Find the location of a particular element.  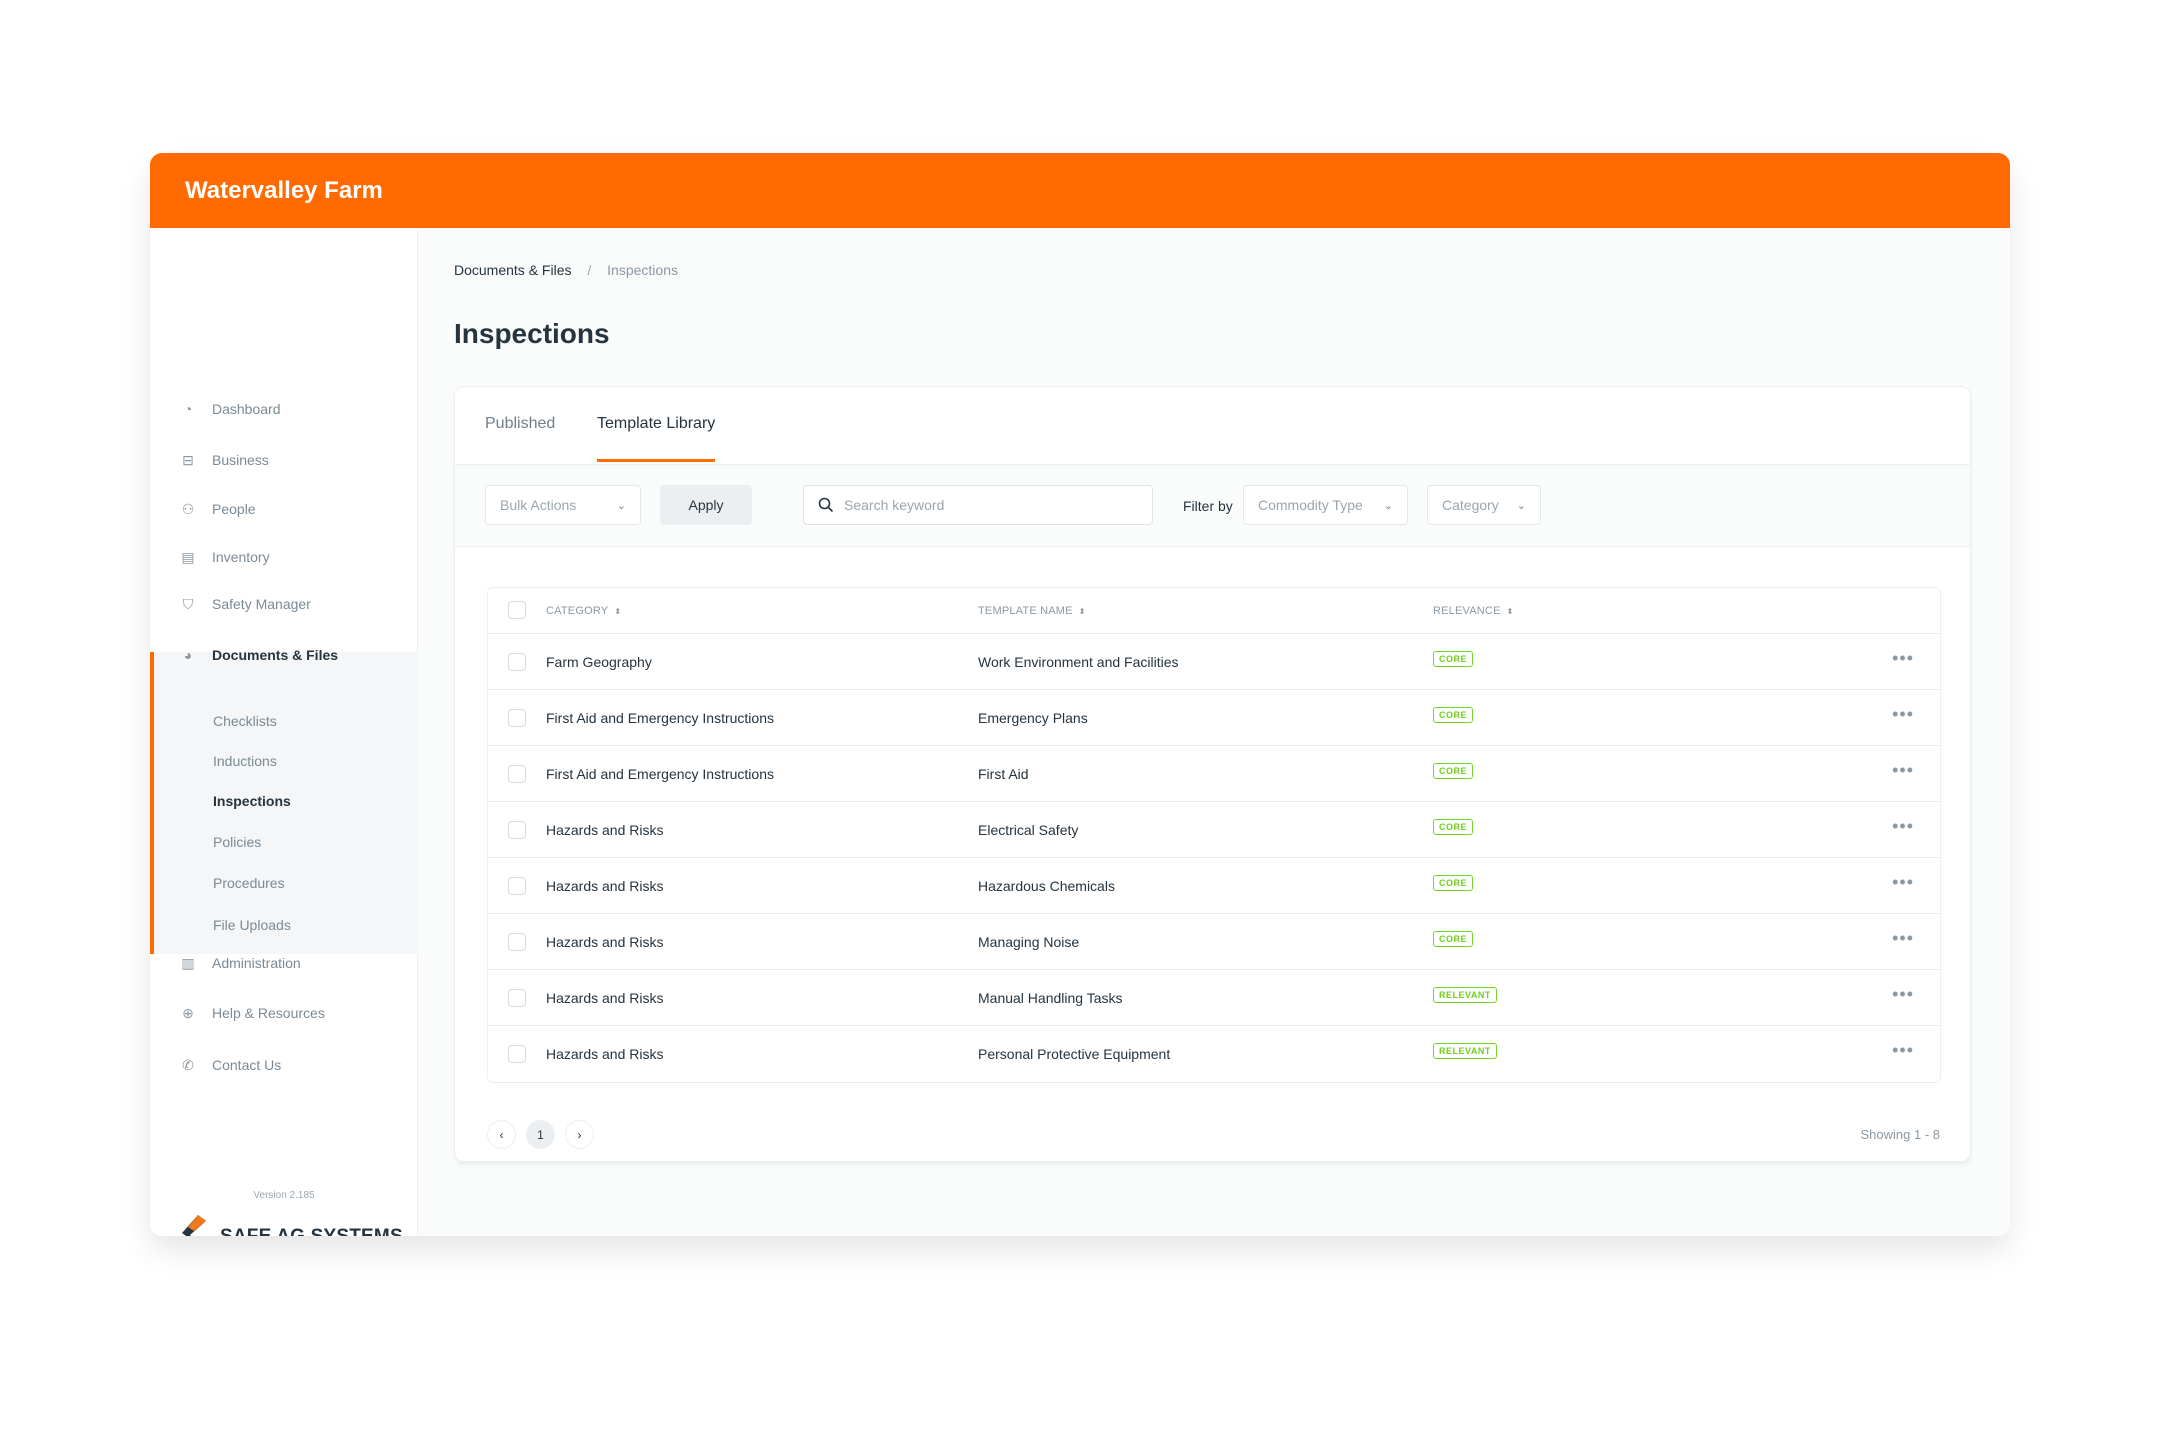

sidebar-item-contact-us: ✆ Contact Us is located at coordinates (284, 1065).